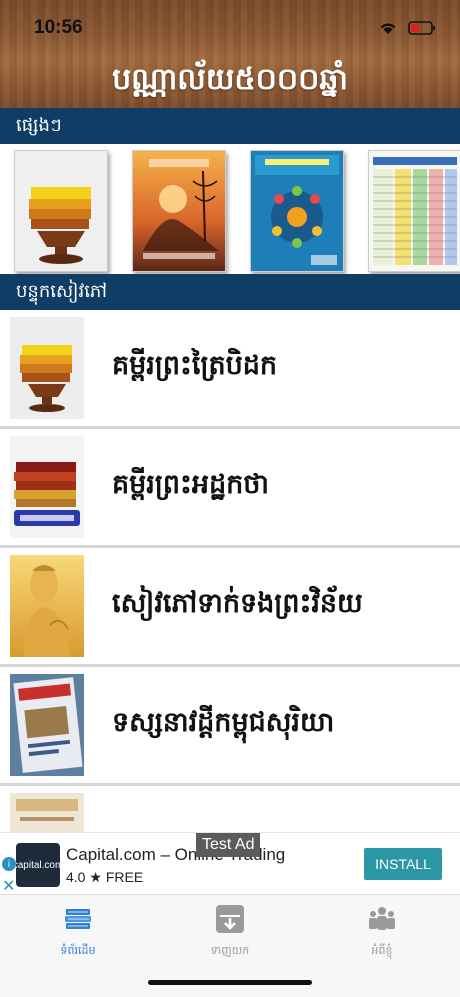  What do you see at coordinates (9, 864) in the screenshot?
I see `ad-info-icon: i` at bounding box center [9, 864].